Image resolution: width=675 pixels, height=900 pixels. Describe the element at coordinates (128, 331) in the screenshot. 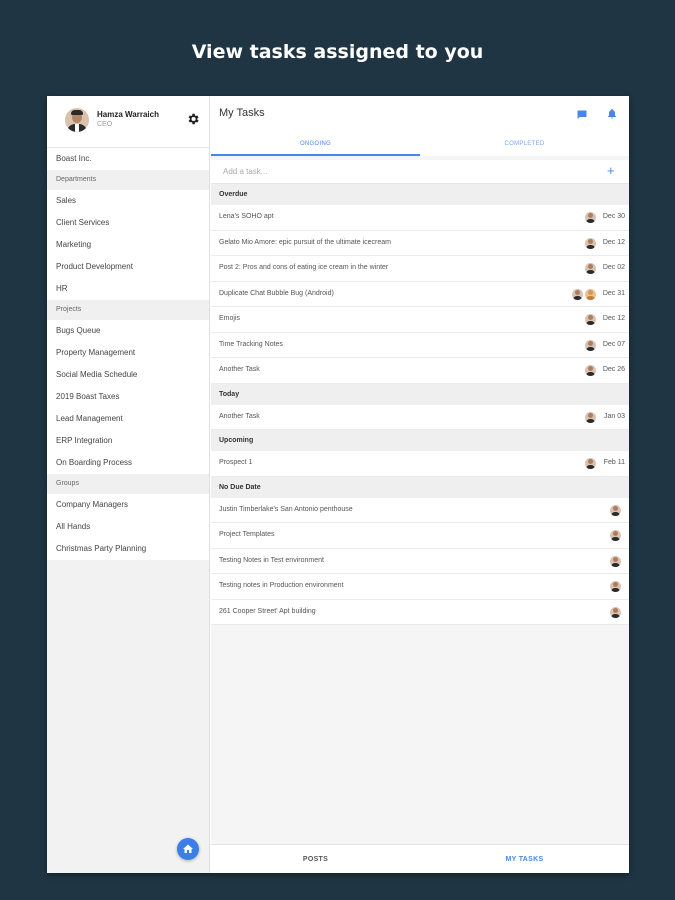

I see `sidebar-item: Bugs Queue` at that location.